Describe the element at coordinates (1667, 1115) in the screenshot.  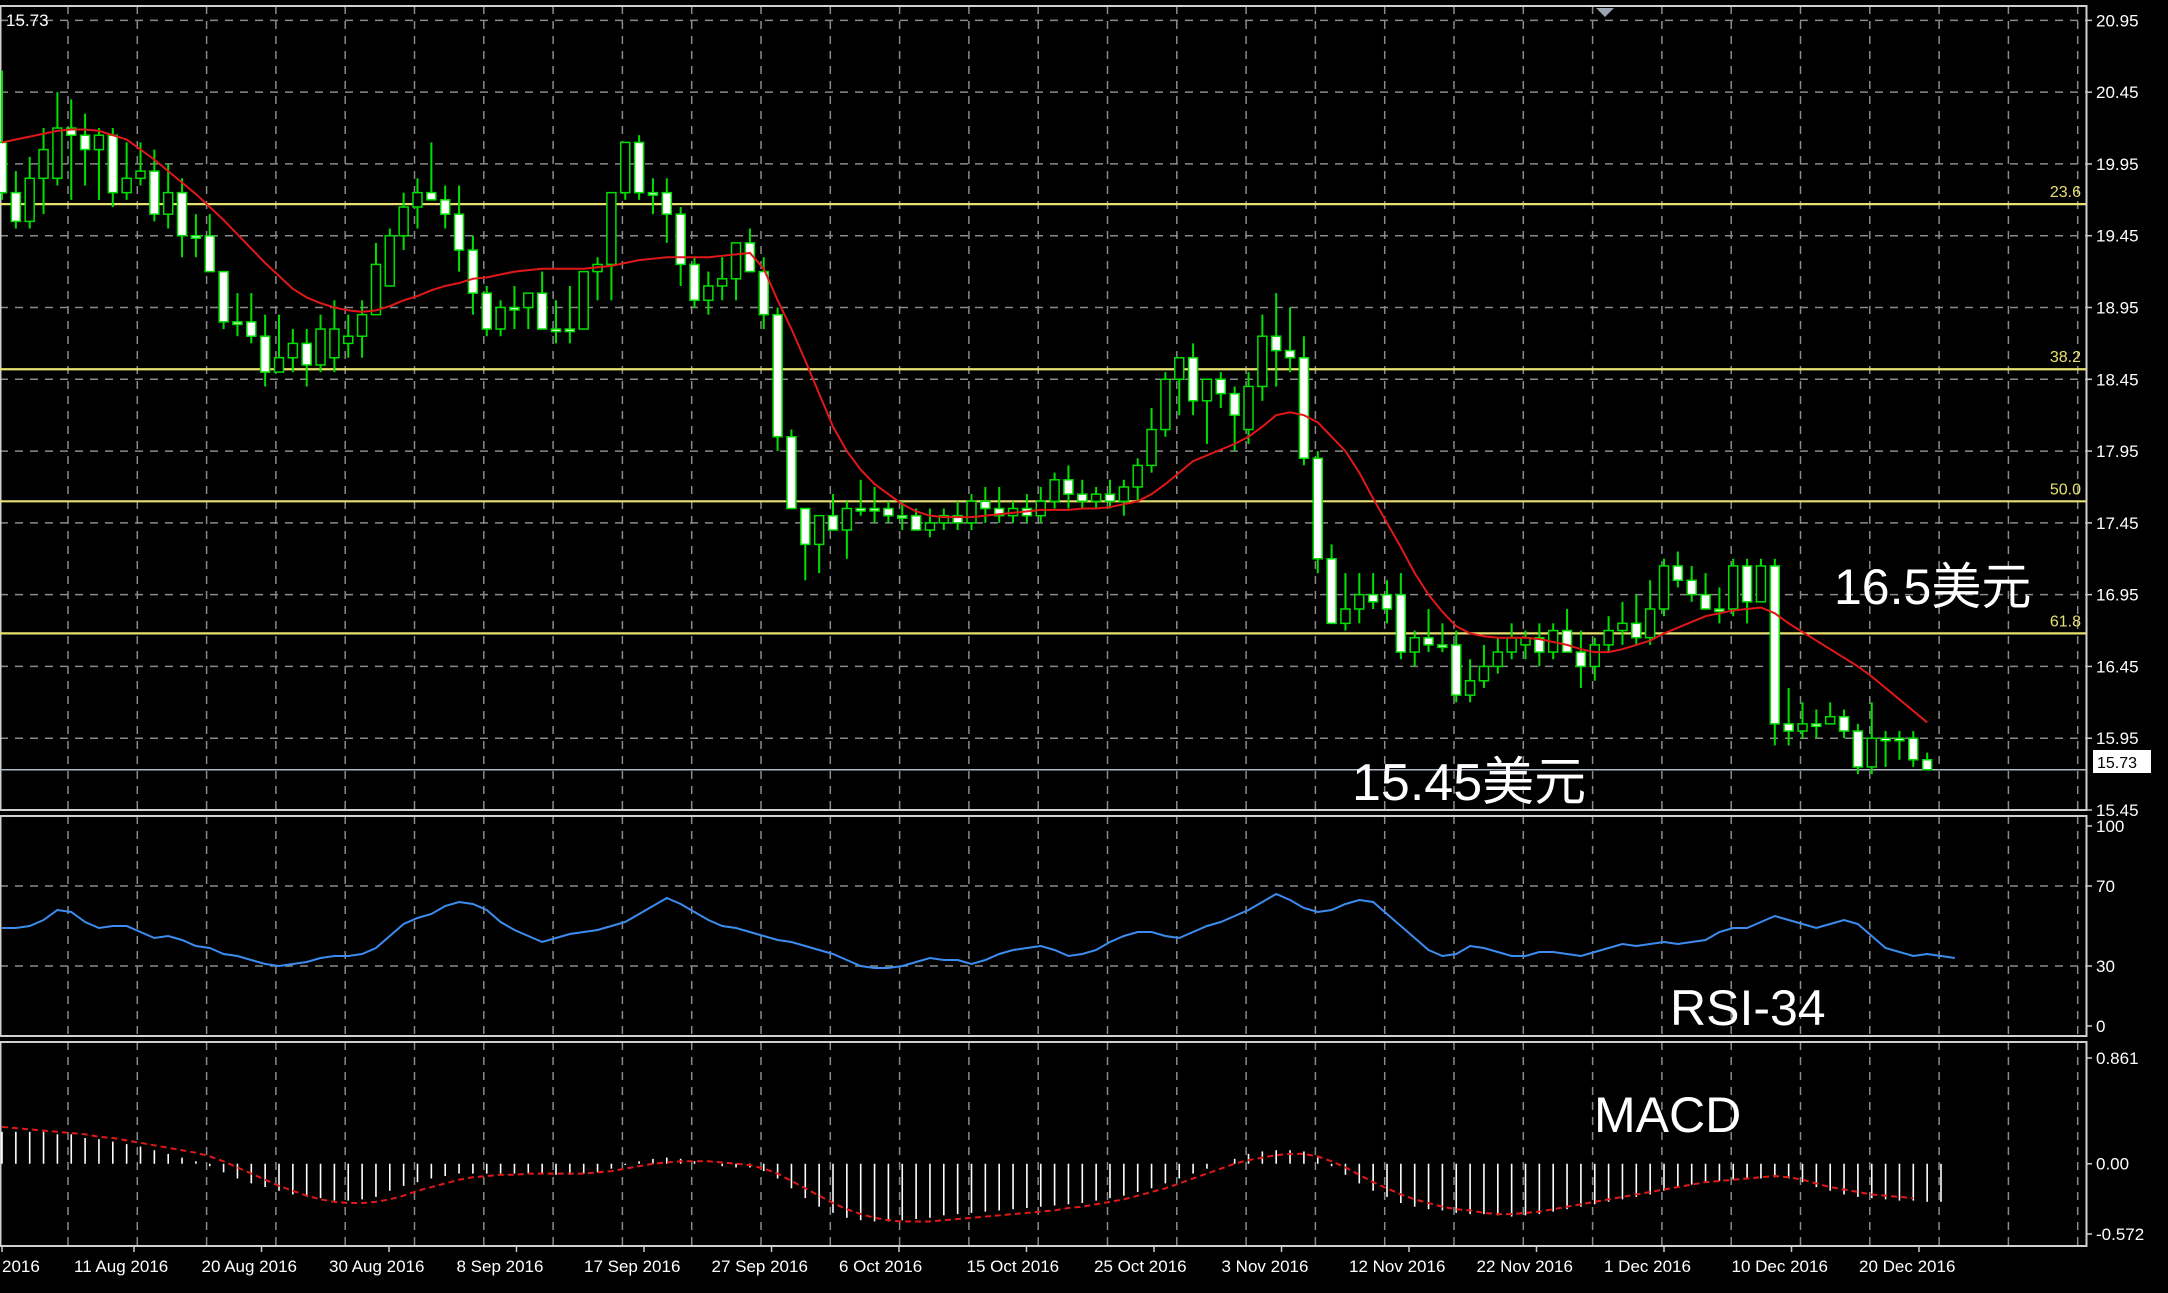
I see `macd-label: MACD` at that location.